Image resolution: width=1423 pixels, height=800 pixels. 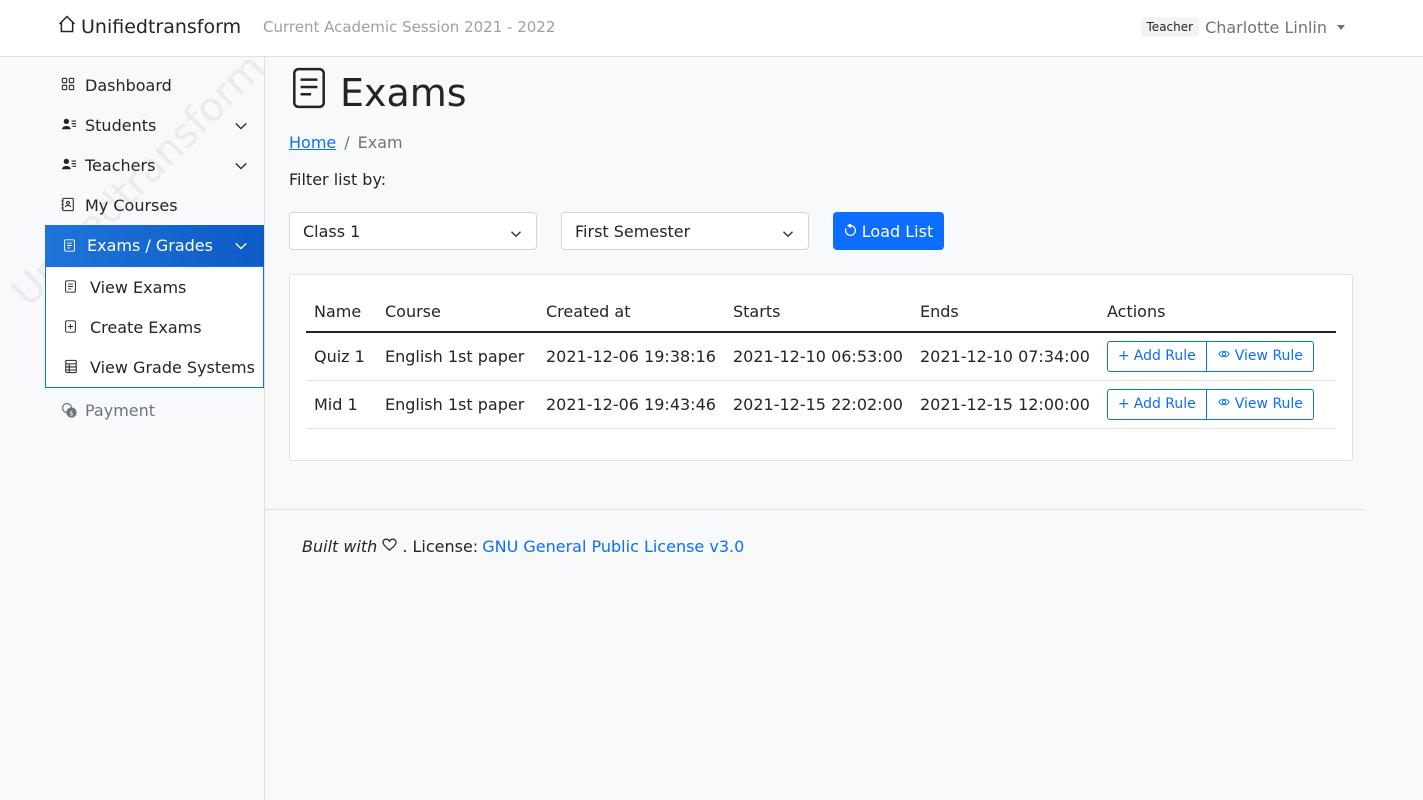 I want to click on sidebar-item-label: Payment, so click(x=120, y=410).